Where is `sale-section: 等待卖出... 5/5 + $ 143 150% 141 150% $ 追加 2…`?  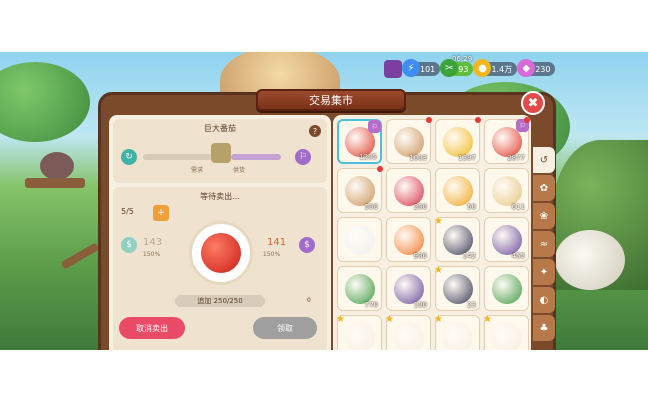 sale-section: 等待卖出... 5/5 + $ 143 150% 141 150% $ 追加 2… is located at coordinates (220, 268).